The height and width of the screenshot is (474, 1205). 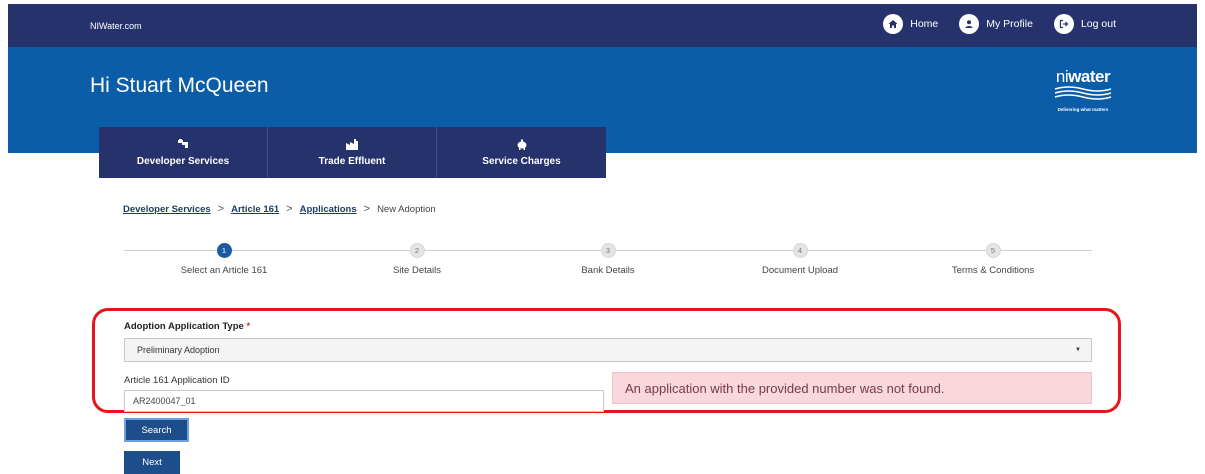 I want to click on logo-word-ni: ni, so click(x=1062, y=76).